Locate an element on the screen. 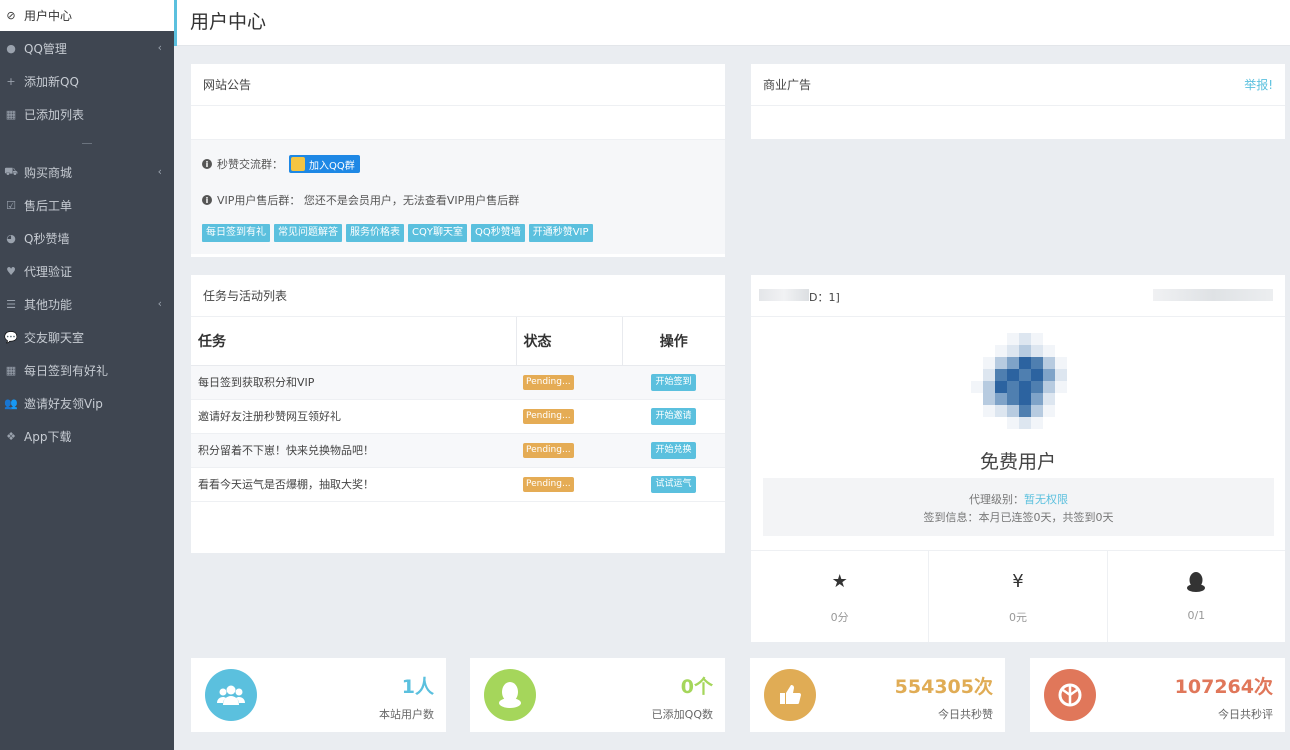 The image size is (1290, 750). quick-link-checkin: 每日签到有礼 is located at coordinates (236, 233).